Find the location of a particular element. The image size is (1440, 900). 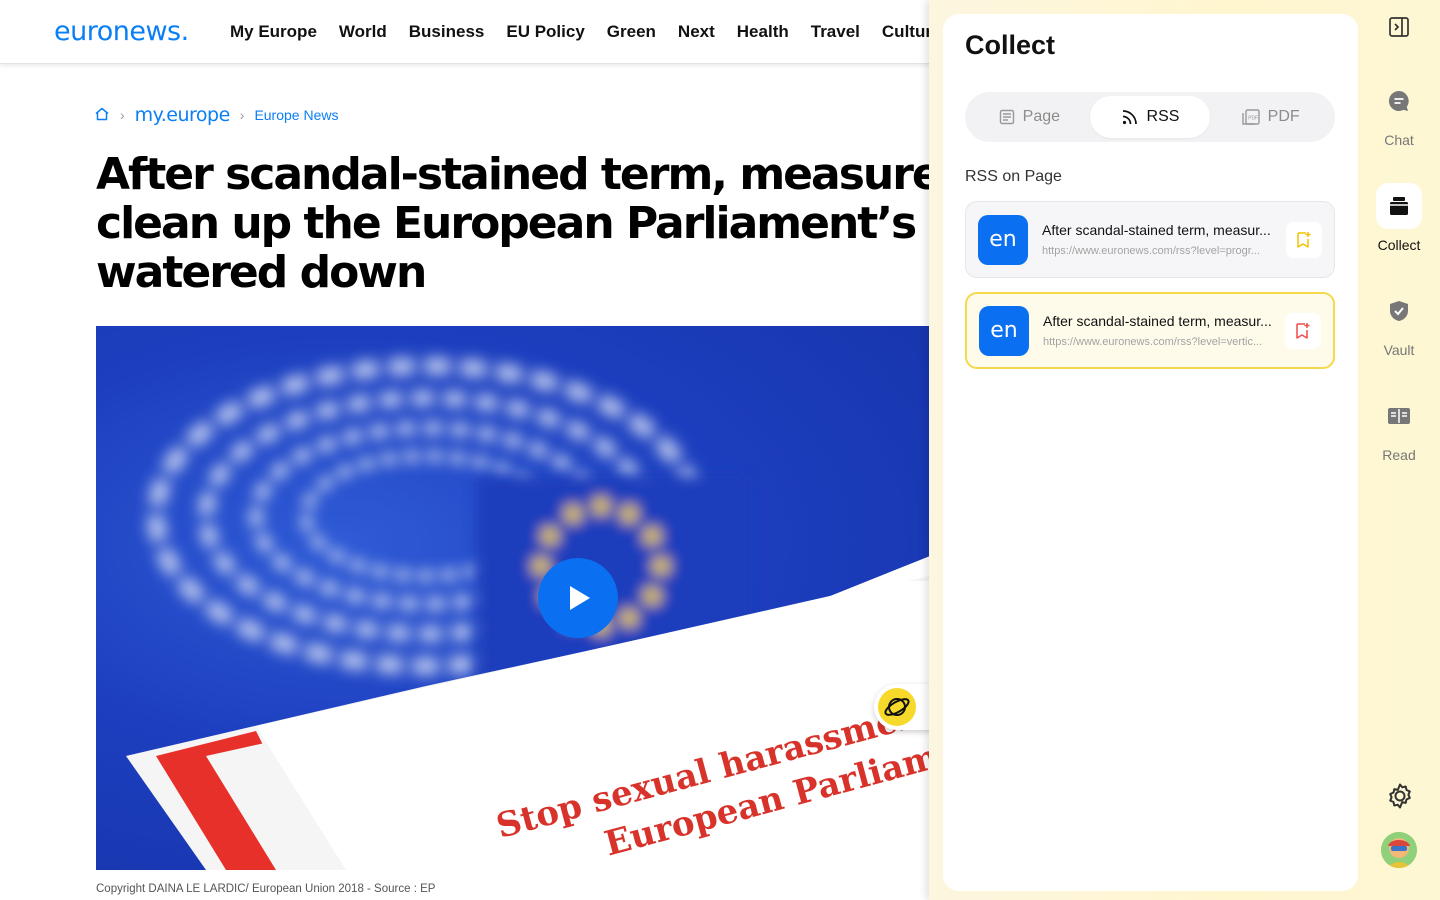

collapse-panel-button is located at coordinates (1399, 27).